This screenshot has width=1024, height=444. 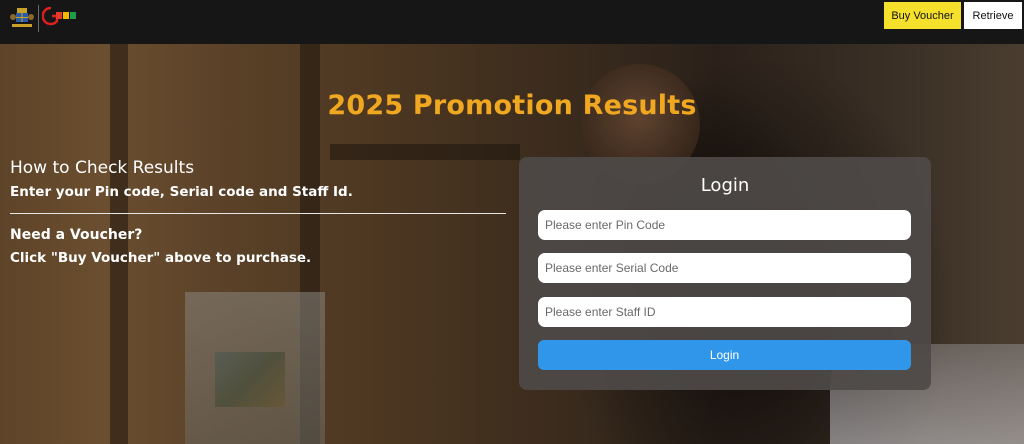 I want to click on instructions-heading: How to Check Results, so click(x=102, y=168).